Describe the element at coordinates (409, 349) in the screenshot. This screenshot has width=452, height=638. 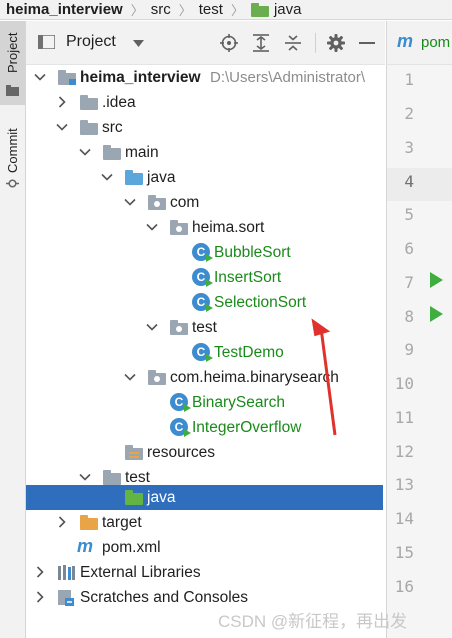
I see `line-number: 9` at that location.